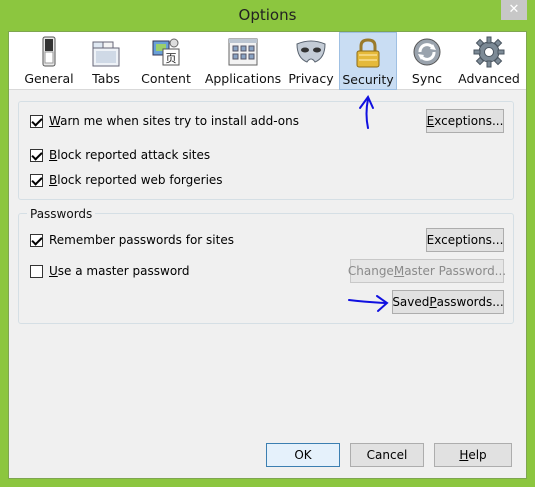  Describe the element at coordinates (368, 203) in the screenshot. I see `annotation-overlay` at that location.